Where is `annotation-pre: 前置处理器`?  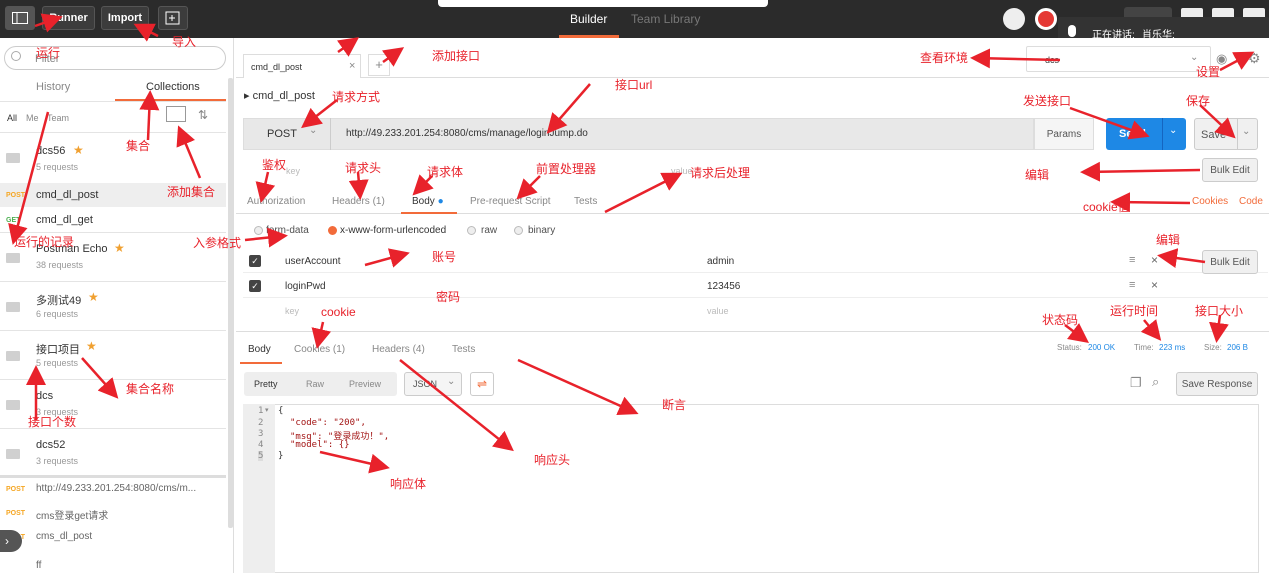
annotation-pre: 前置处理器 is located at coordinates (566, 169).